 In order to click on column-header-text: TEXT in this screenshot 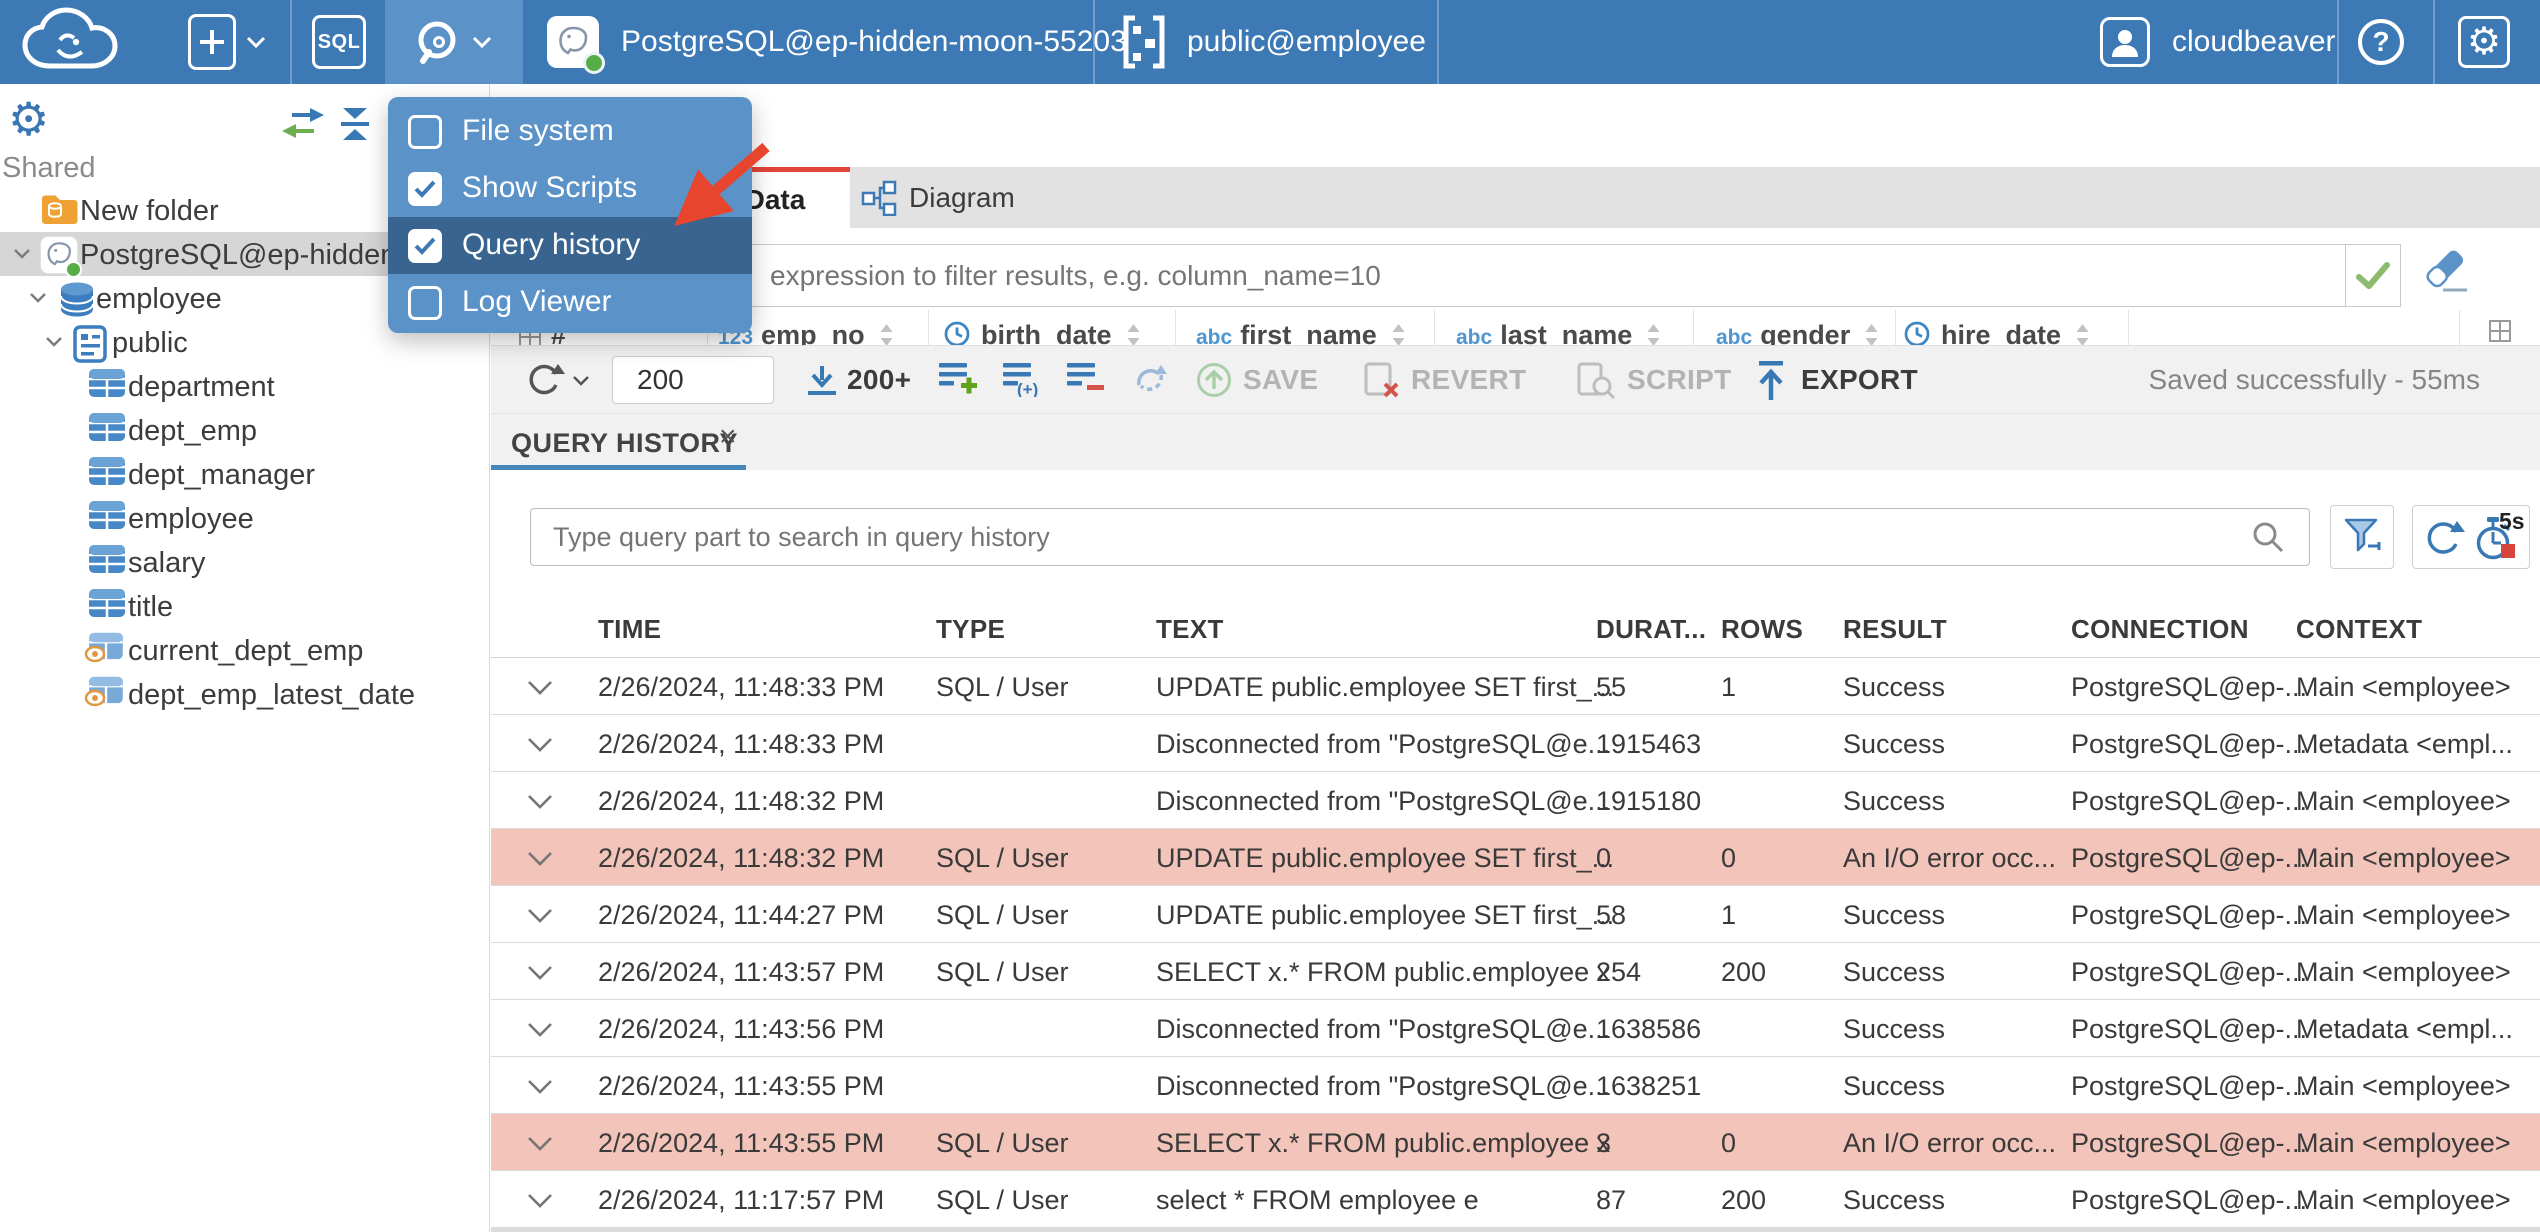, I will do `click(1190, 629)`.